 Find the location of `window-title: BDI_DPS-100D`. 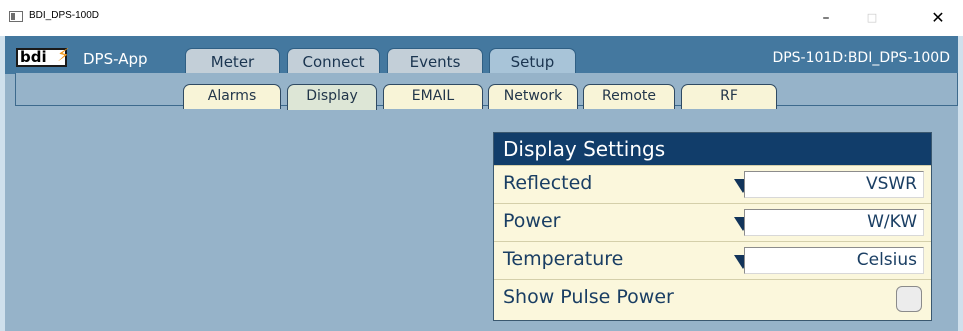

window-title: BDI_DPS-100D is located at coordinates (64, 15).